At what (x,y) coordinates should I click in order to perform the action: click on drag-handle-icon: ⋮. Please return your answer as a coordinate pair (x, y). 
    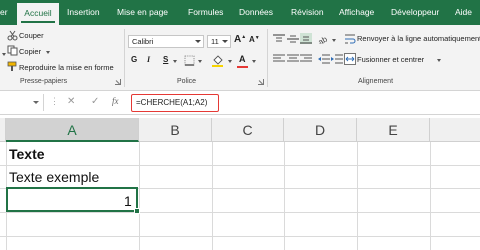
    Looking at the image, I should click on (54, 101).